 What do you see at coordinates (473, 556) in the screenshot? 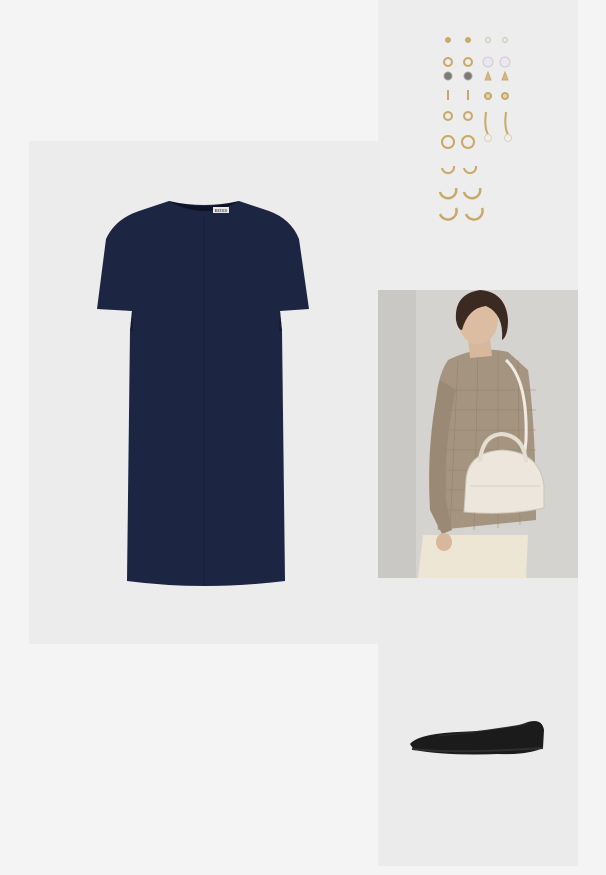
I see `model-trousers` at bounding box center [473, 556].